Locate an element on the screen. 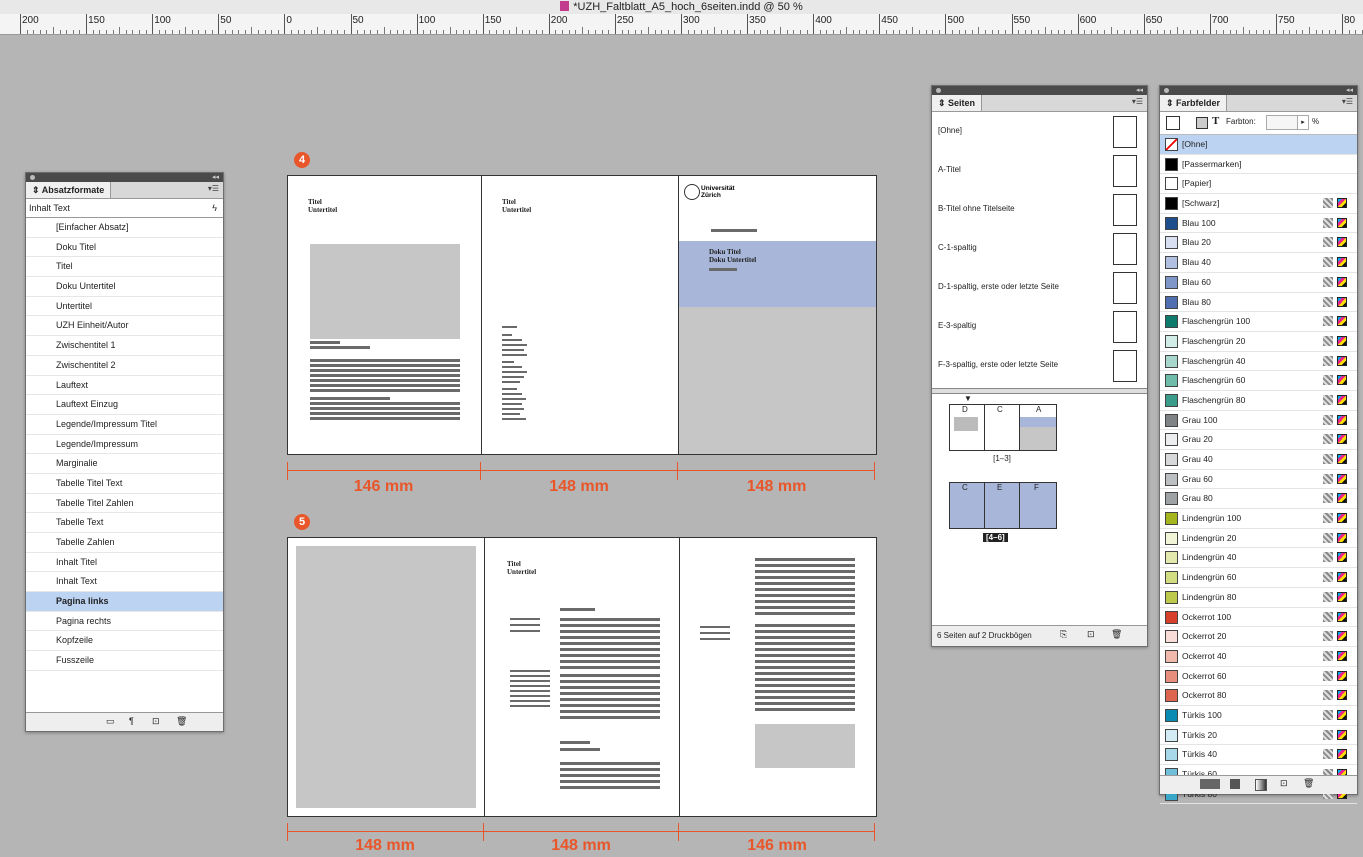  farbton-arrow-icon: ▸ is located at coordinates (1303, 122).